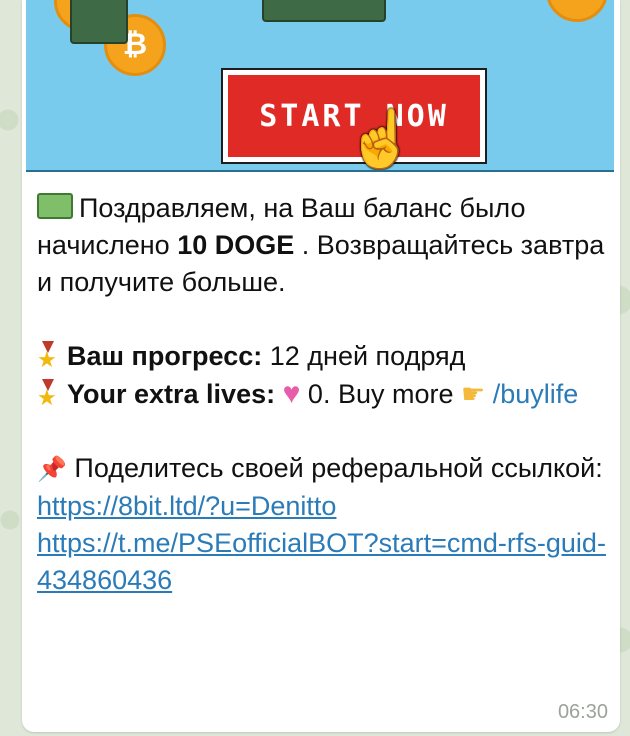  What do you see at coordinates (52, 469) in the screenshot?
I see `pushpin-icon: 📌` at bounding box center [52, 469].